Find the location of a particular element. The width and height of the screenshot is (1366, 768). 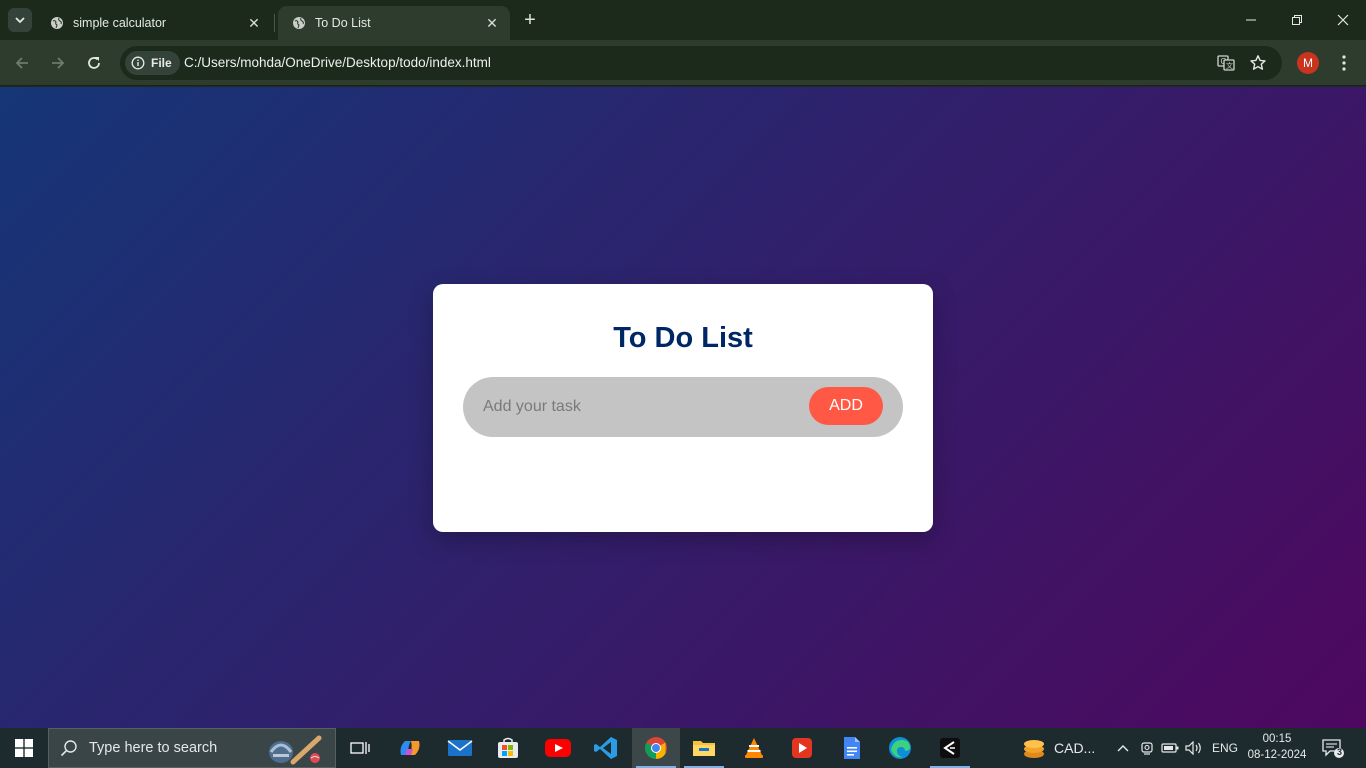

currency-widget-button is located at coordinates (1034, 748).